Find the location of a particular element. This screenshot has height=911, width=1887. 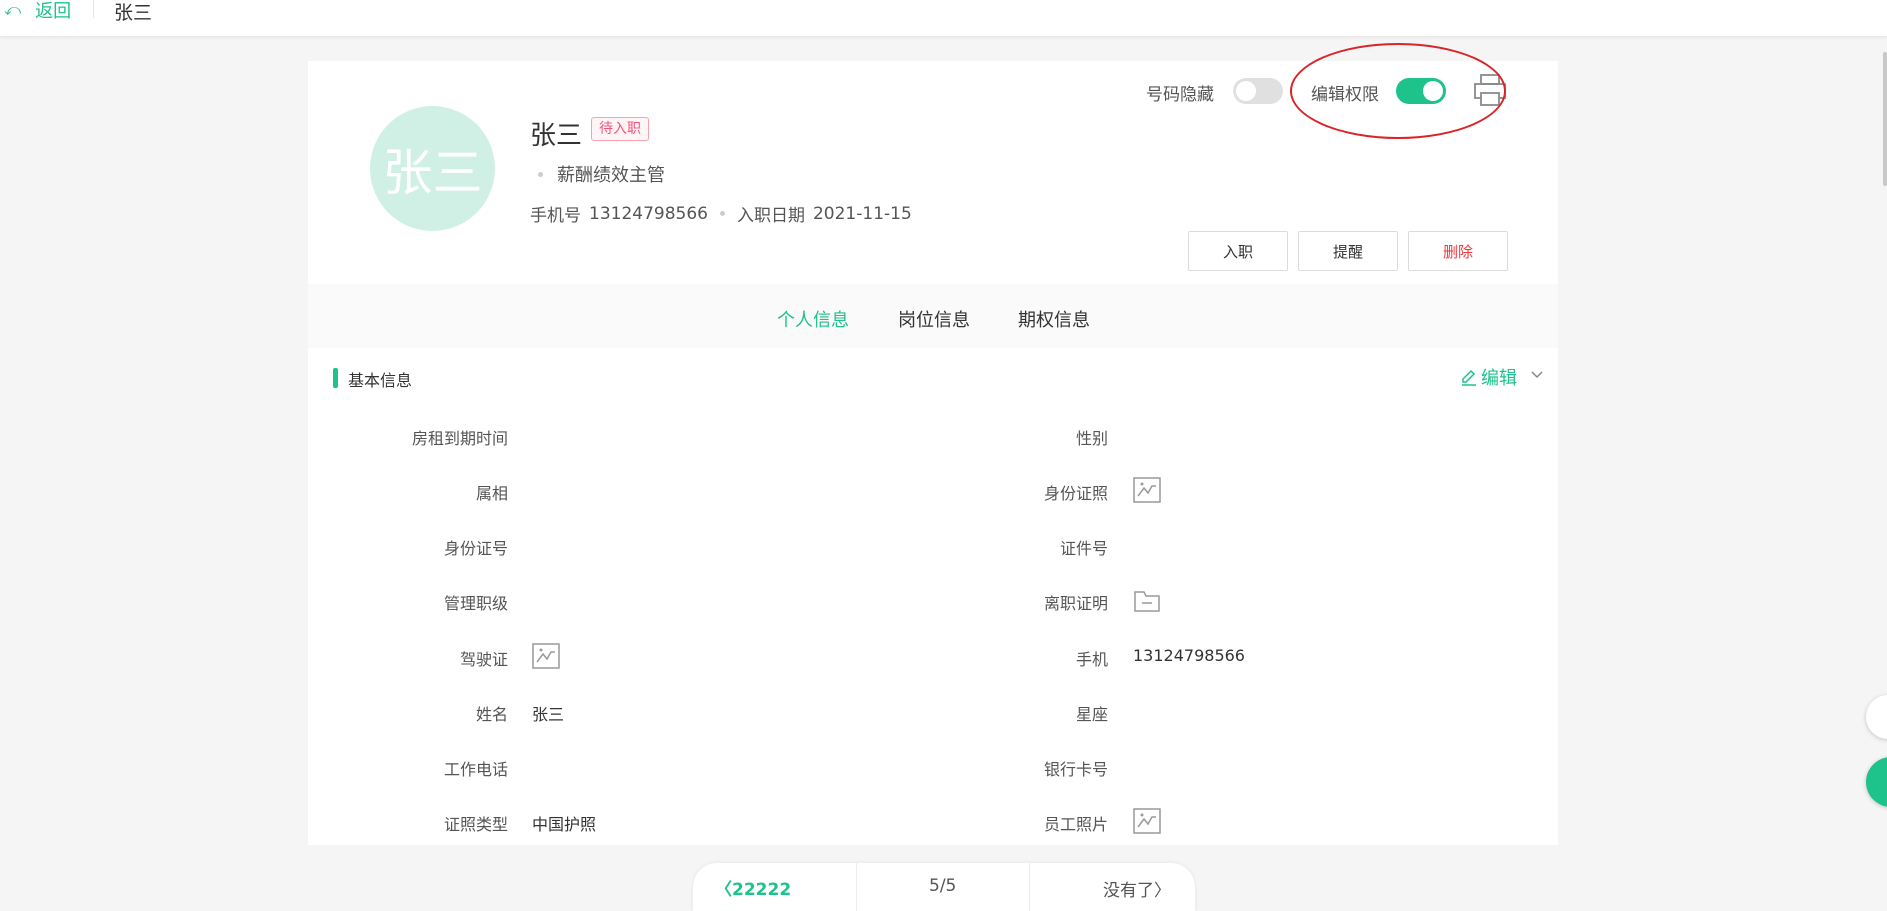

prev-record-button: 〈22222 is located at coordinates (753, 887).